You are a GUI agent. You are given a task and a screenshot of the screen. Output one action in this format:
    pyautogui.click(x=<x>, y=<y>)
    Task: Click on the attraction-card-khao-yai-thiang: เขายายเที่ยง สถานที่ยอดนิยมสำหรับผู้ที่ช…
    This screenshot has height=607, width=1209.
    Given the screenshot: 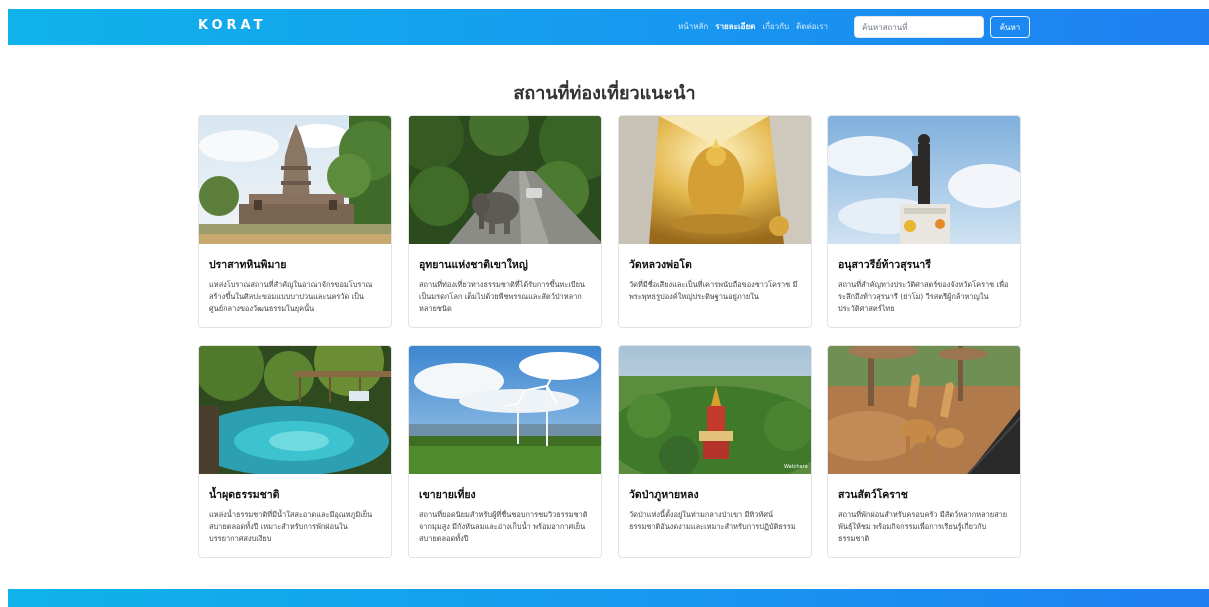 What is the action you would take?
    pyautogui.click(x=505, y=451)
    